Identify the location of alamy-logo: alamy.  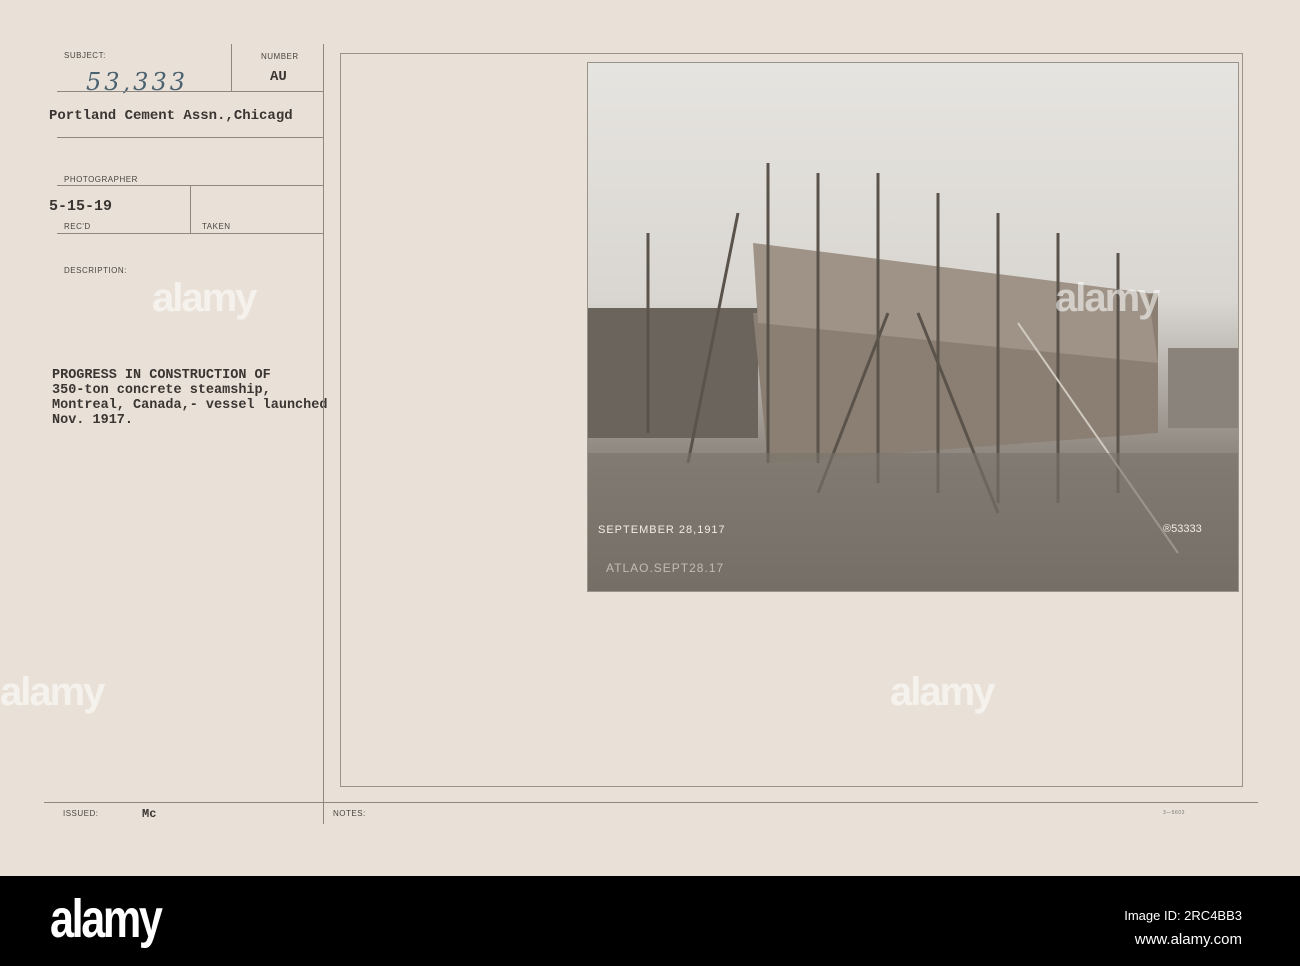
(106, 919).